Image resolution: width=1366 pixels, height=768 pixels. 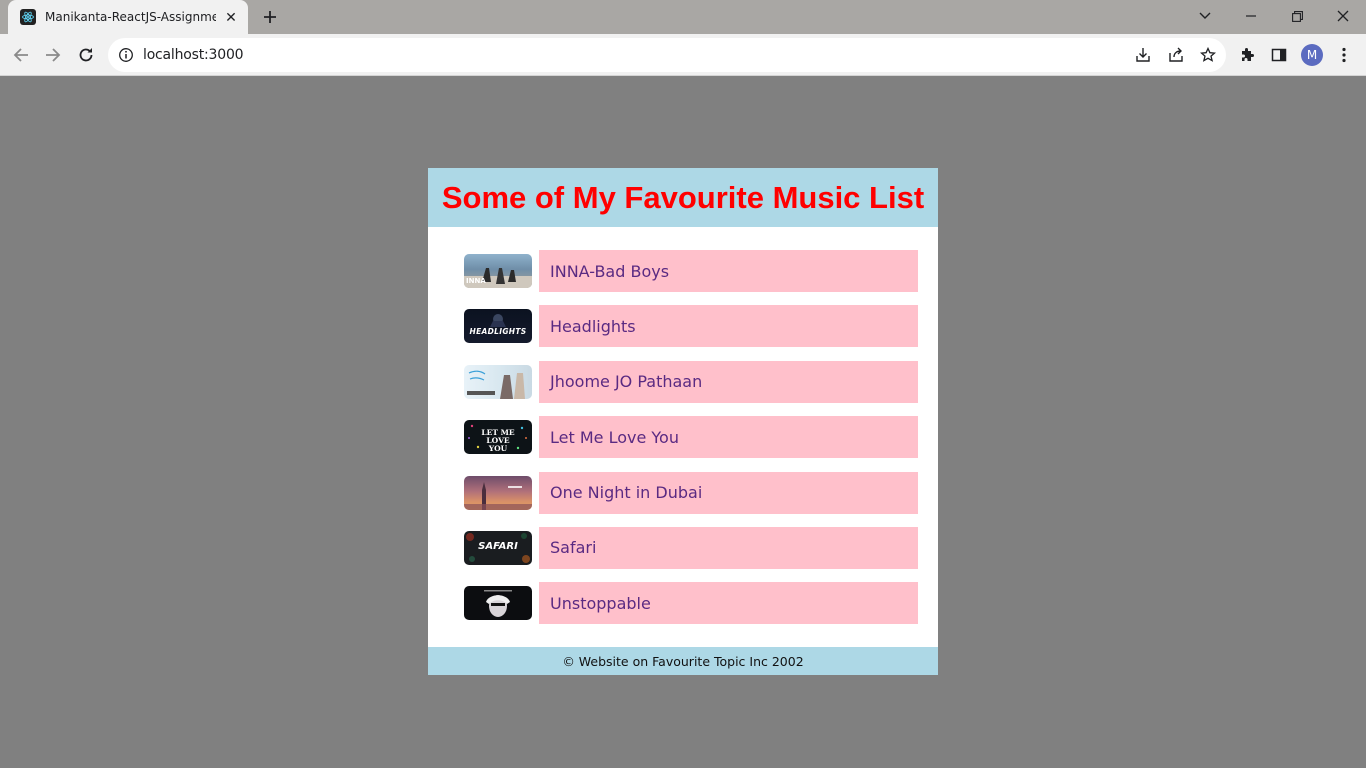 I want to click on install-icon, so click(x=1143, y=55).